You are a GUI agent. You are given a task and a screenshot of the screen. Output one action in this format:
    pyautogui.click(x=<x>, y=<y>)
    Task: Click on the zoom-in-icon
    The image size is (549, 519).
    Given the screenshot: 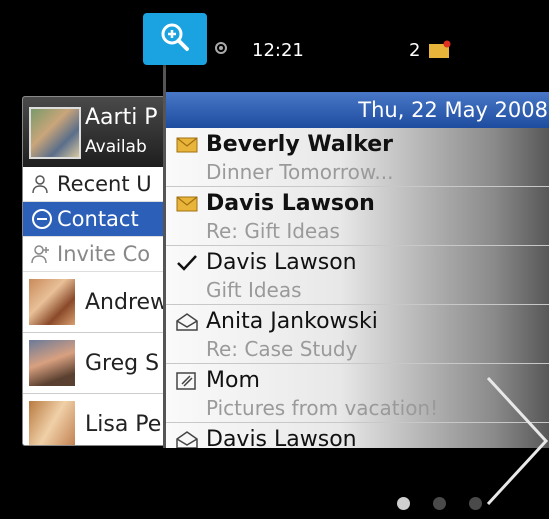 What is the action you would take?
    pyautogui.click(x=175, y=39)
    